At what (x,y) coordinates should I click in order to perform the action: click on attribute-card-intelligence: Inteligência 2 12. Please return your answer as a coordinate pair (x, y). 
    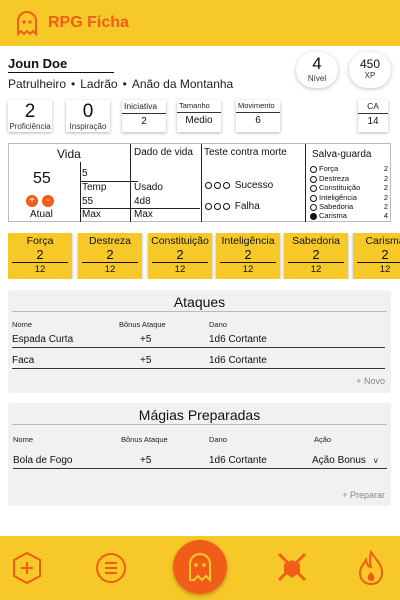
    Looking at the image, I should click on (248, 256).